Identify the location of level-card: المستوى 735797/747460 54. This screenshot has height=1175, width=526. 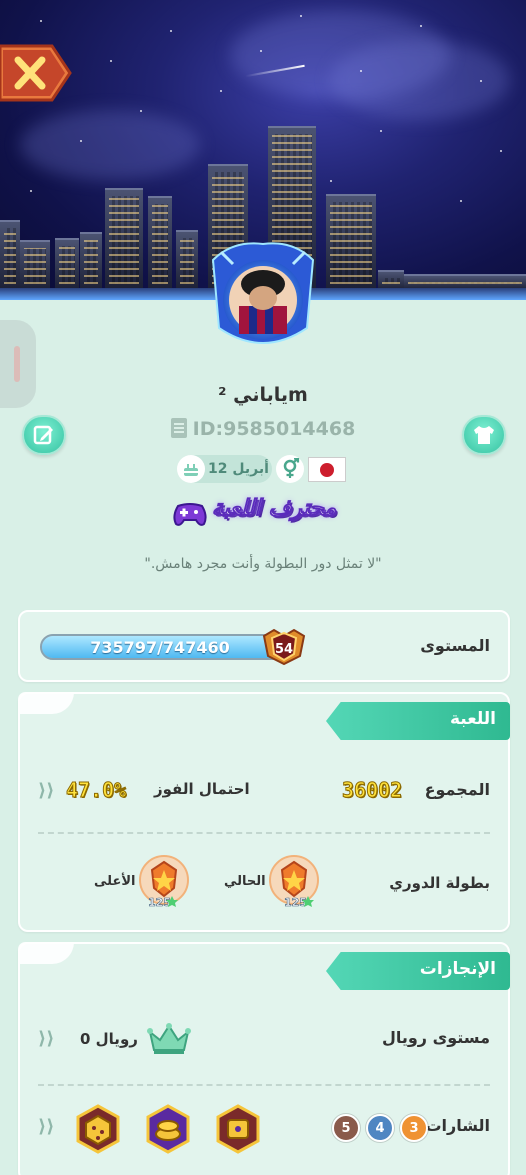
(264, 646).